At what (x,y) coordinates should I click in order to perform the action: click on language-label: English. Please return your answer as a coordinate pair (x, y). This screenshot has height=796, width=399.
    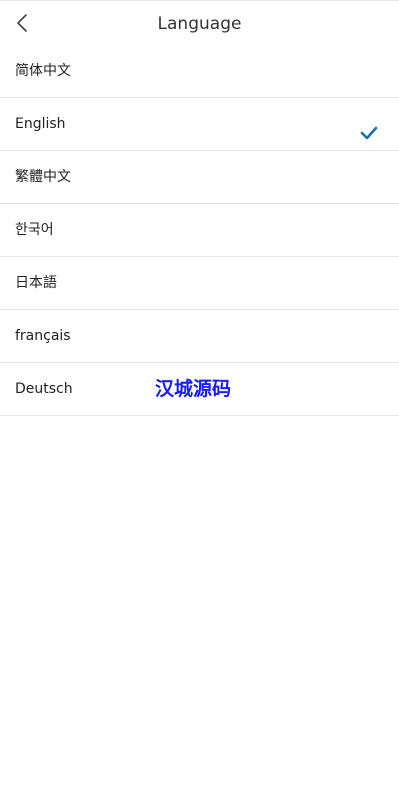
    Looking at the image, I should click on (40, 124).